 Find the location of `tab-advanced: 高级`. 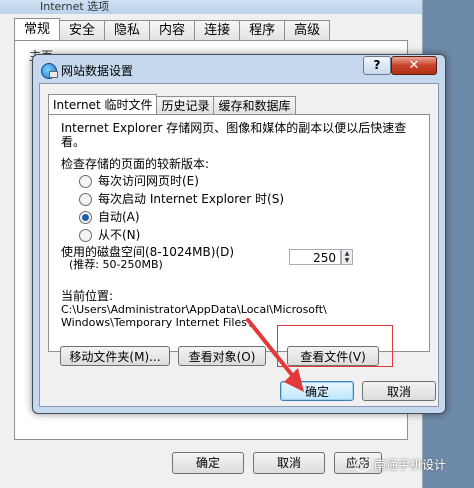

tab-advanced: 高级 is located at coordinates (307, 30).